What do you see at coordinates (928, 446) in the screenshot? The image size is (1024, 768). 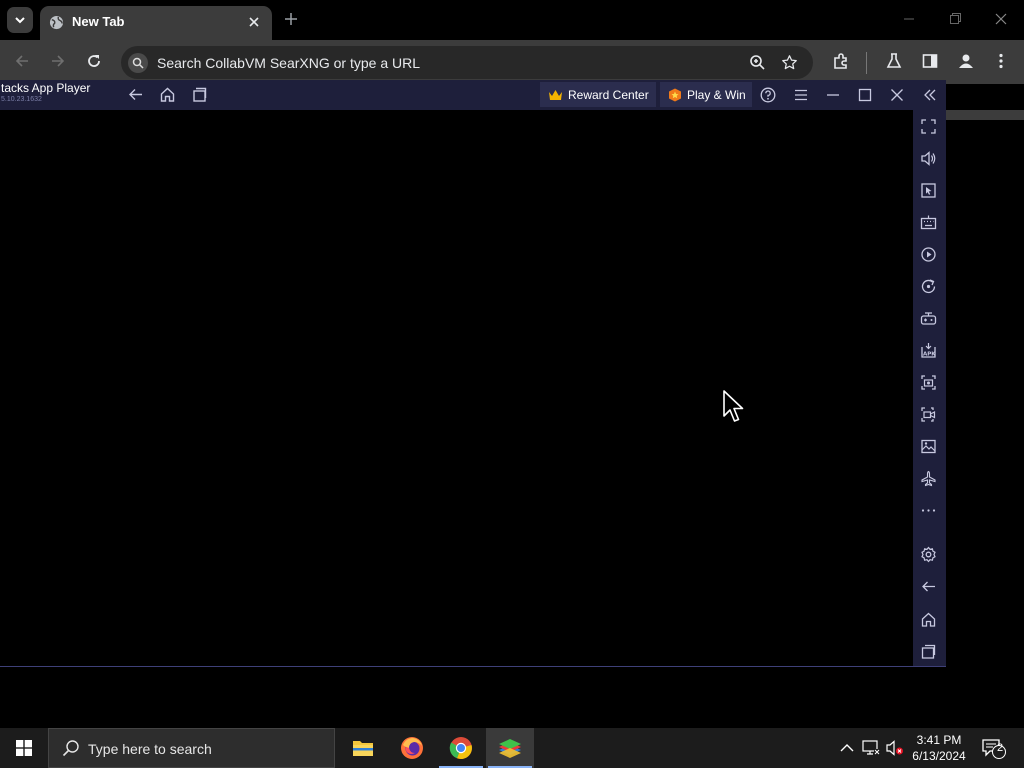 I see `media-folder-icon` at bounding box center [928, 446].